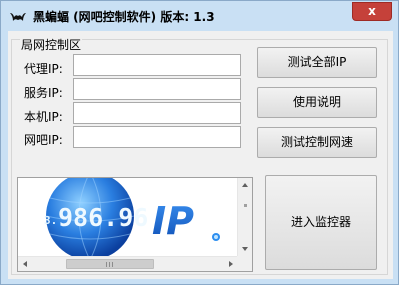  Describe the element at coordinates (50, 220) in the screenshot. I see `svg-text: 3.` at that location.